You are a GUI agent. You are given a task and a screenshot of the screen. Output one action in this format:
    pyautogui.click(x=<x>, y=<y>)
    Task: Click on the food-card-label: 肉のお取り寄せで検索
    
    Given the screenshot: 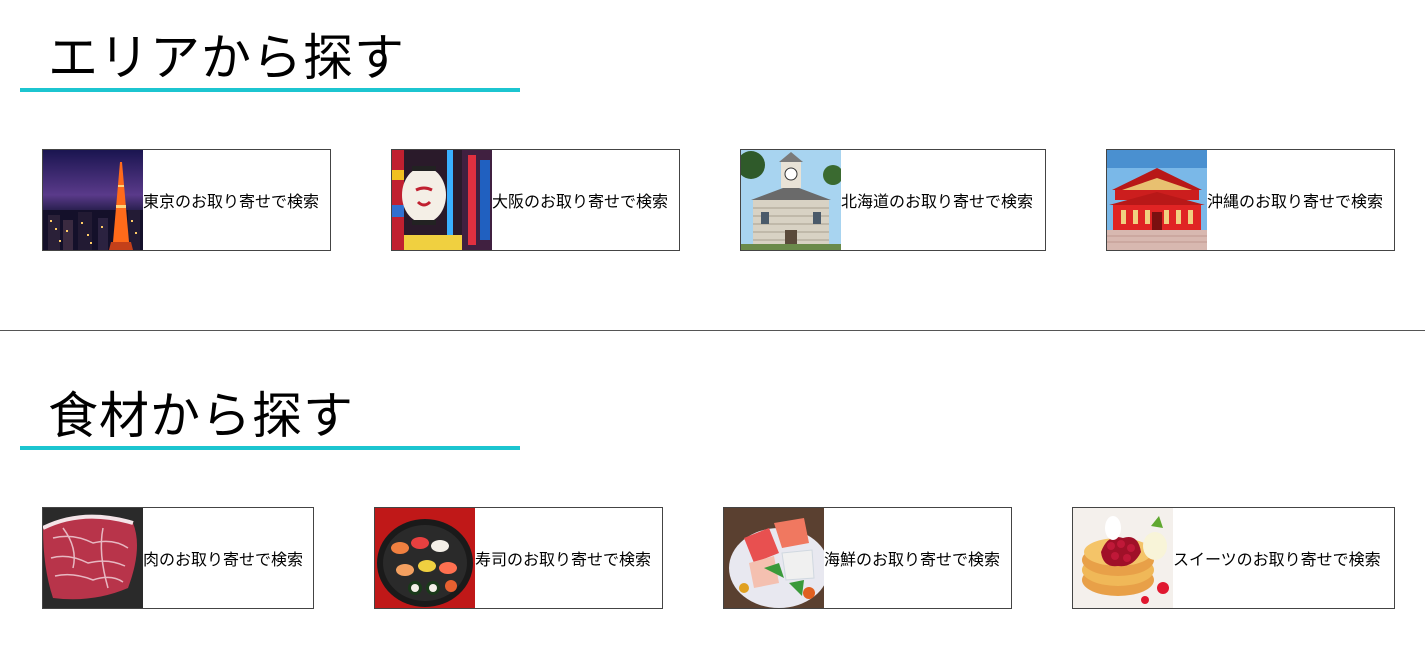 What is the action you would take?
    pyautogui.click(x=223, y=559)
    